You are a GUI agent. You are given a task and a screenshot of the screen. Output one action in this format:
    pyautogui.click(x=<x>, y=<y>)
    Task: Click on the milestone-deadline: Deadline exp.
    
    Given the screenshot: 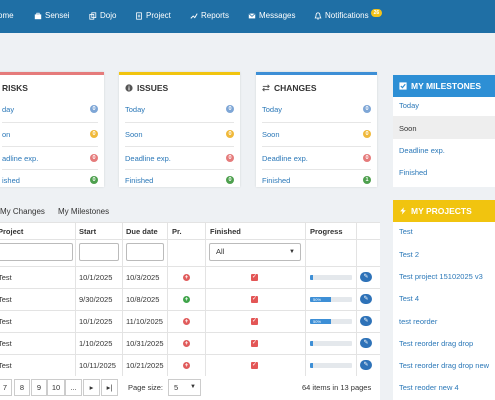 What is the action you would take?
    pyautogui.click(x=422, y=150)
    